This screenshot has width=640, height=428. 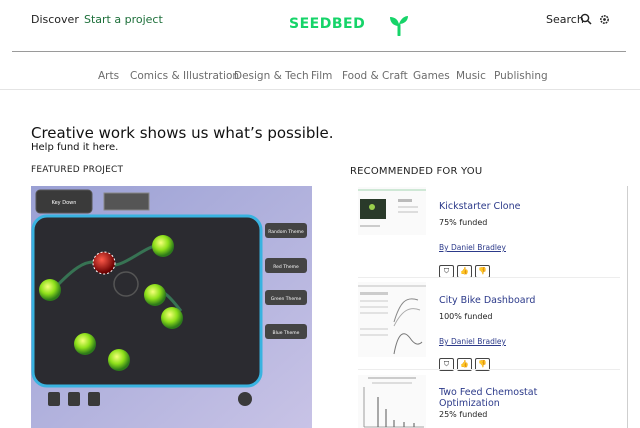 What do you see at coordinates (64, 203) in the screenshot?
I see `key-down-button-label: Key Down` at bounding box center [64, 203].